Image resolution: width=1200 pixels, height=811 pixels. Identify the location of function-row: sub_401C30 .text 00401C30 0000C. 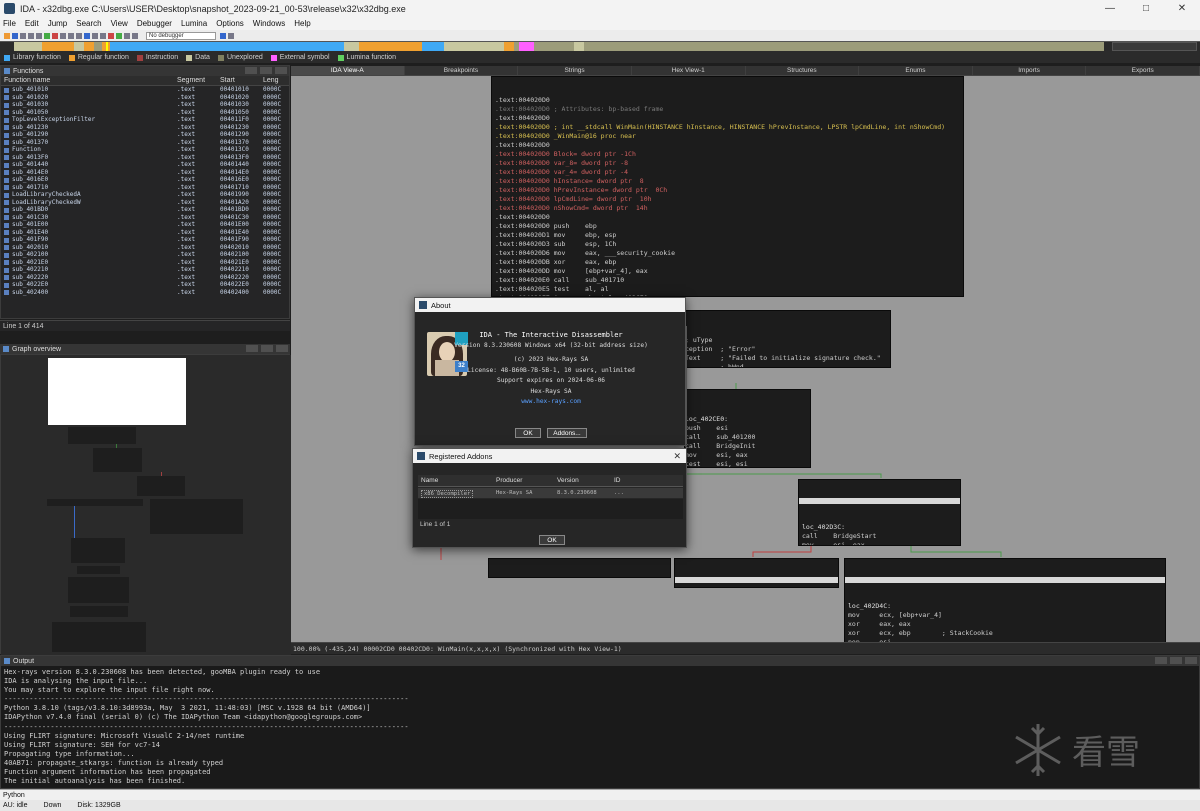
(145, 218).